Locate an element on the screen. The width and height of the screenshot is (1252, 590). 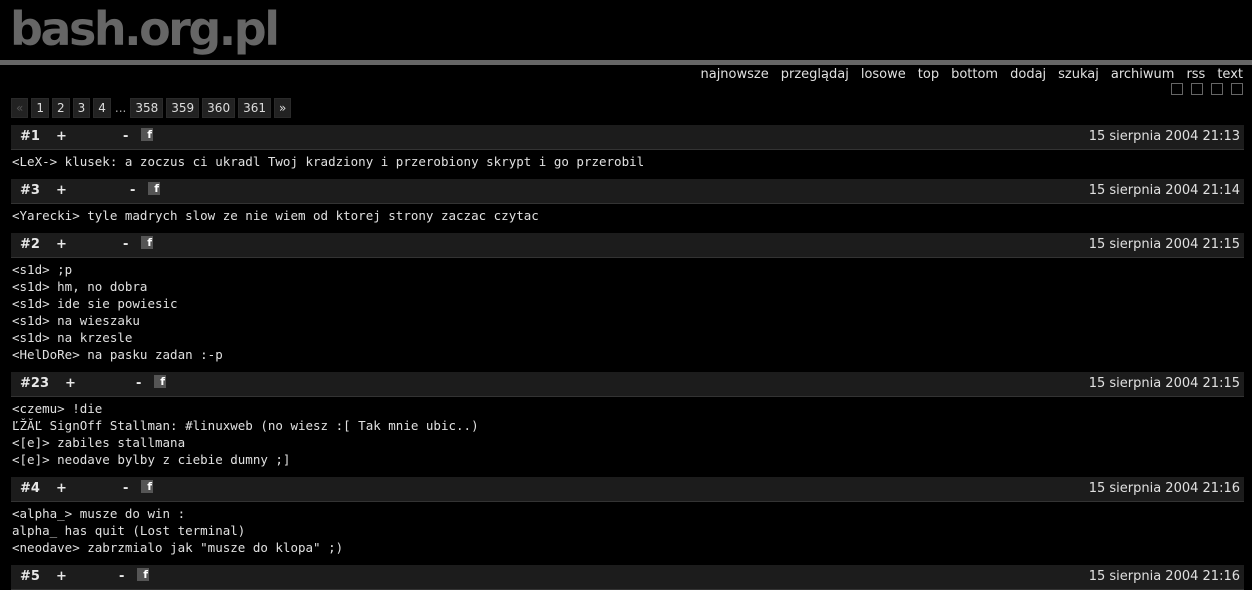
page-link: 2 is located at coordinates (60, 108).